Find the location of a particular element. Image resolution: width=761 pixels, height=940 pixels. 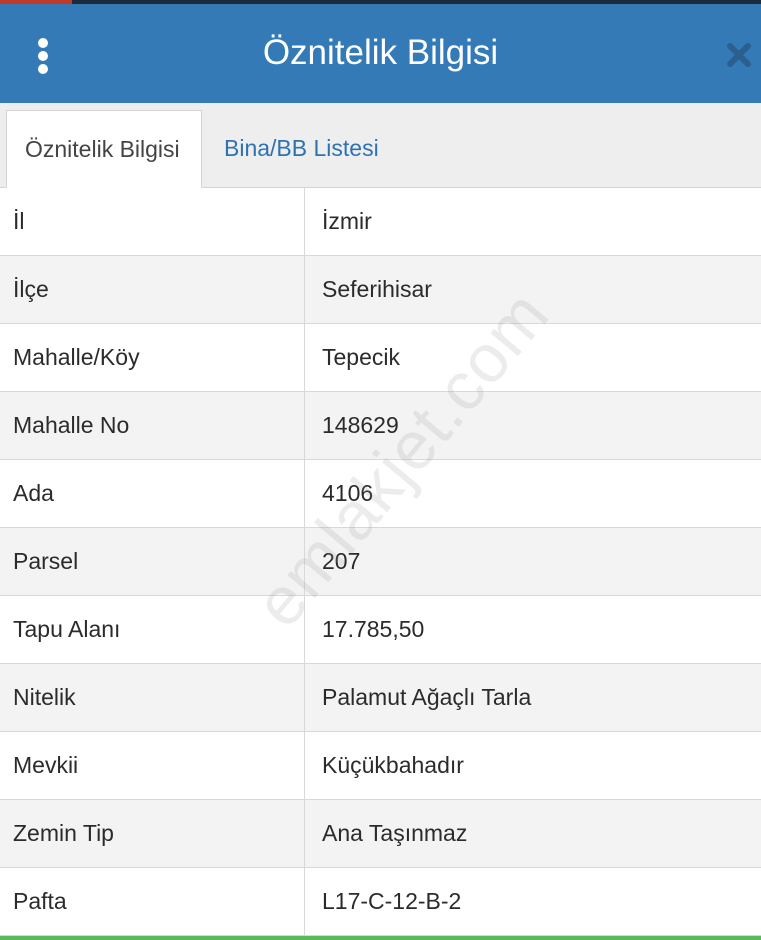

row-label: Mahalle No is located at coordinates (152, 425).